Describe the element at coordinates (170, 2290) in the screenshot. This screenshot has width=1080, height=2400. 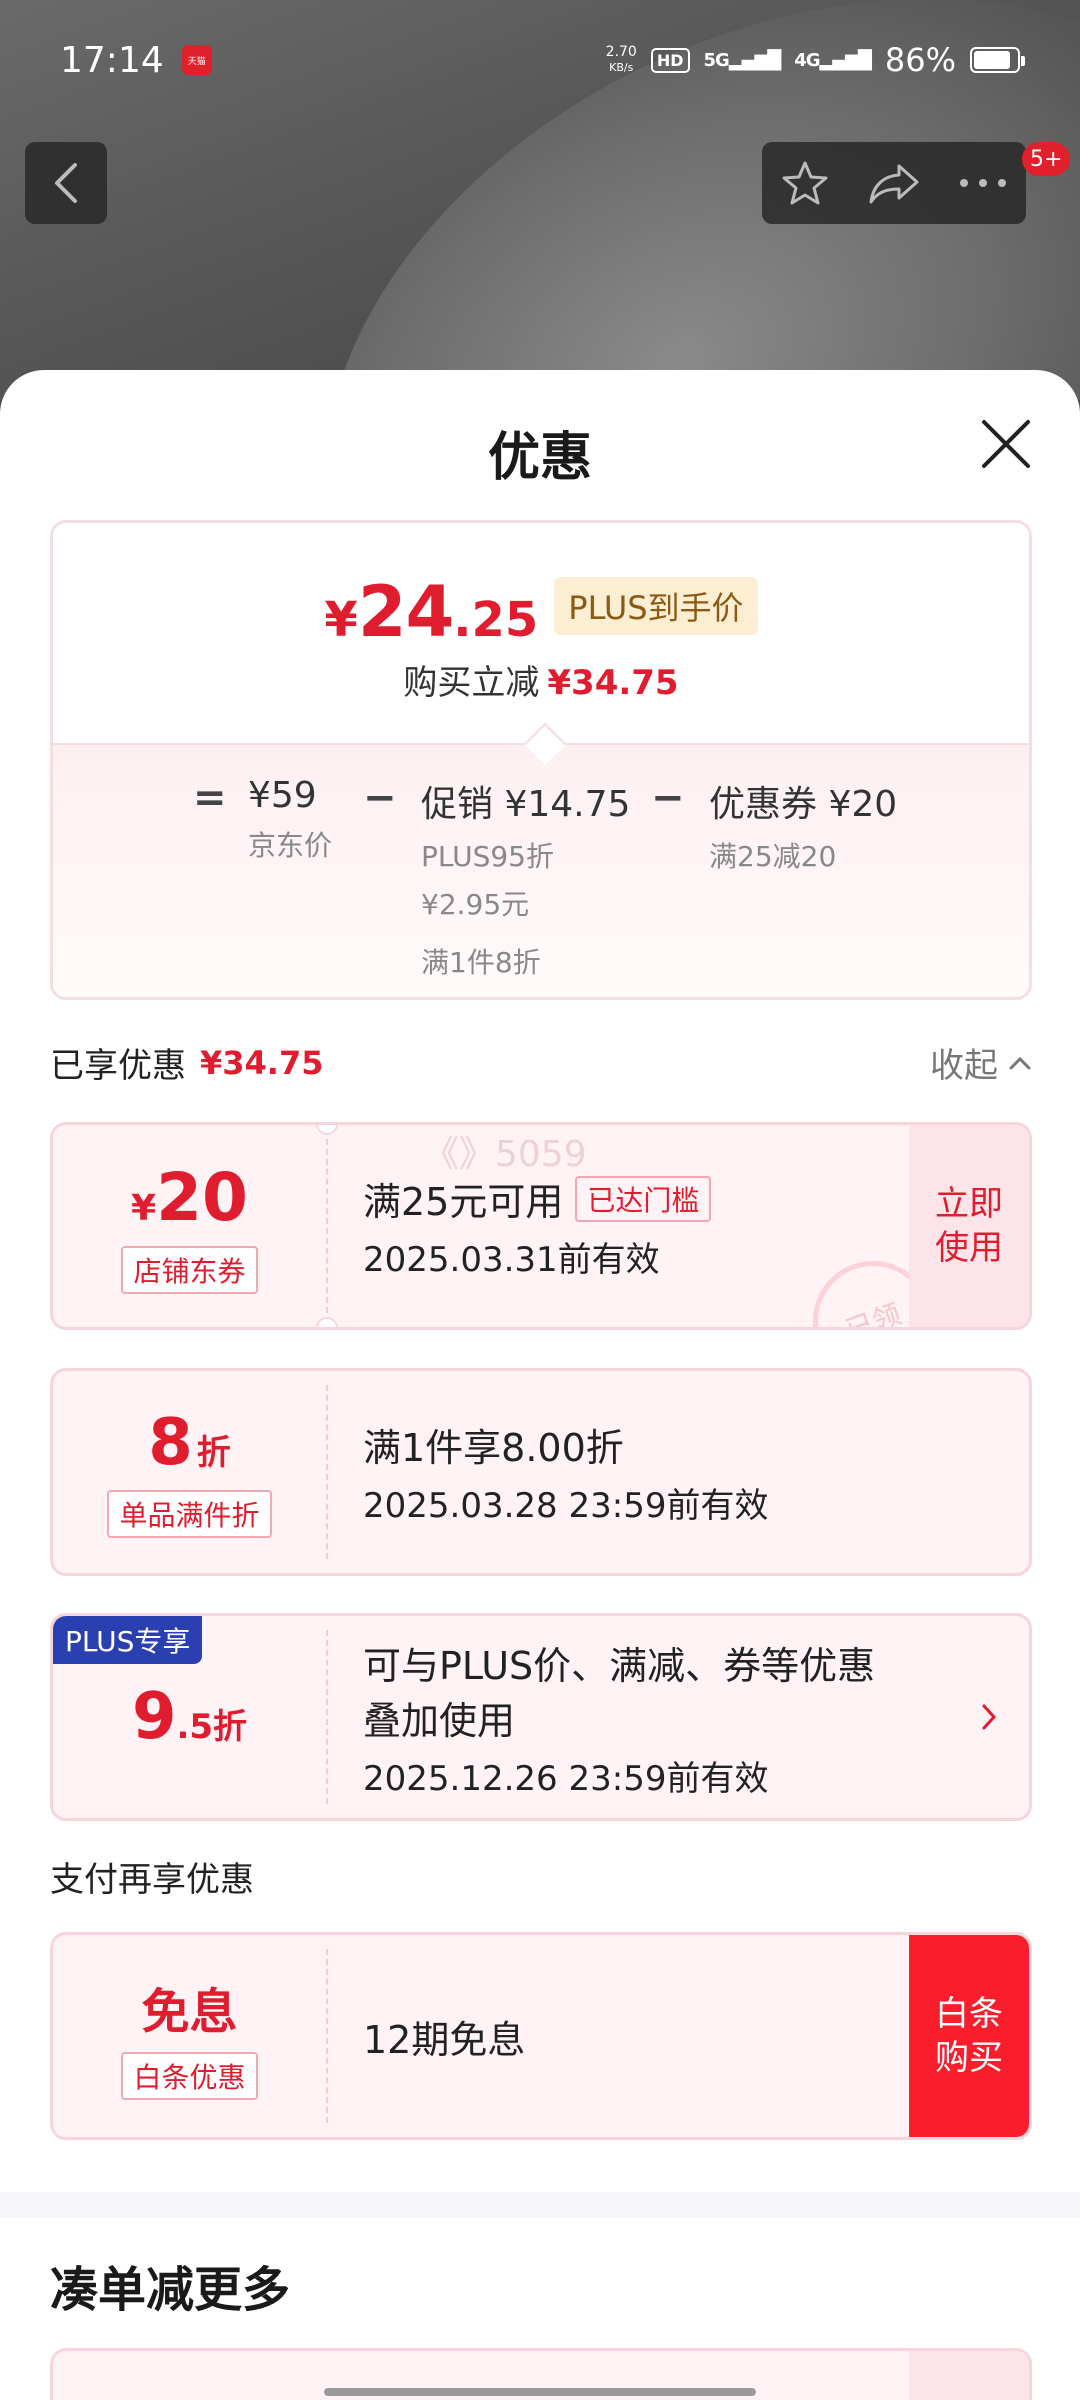
I see `more-deals-title: 凑单减更多` at that location.